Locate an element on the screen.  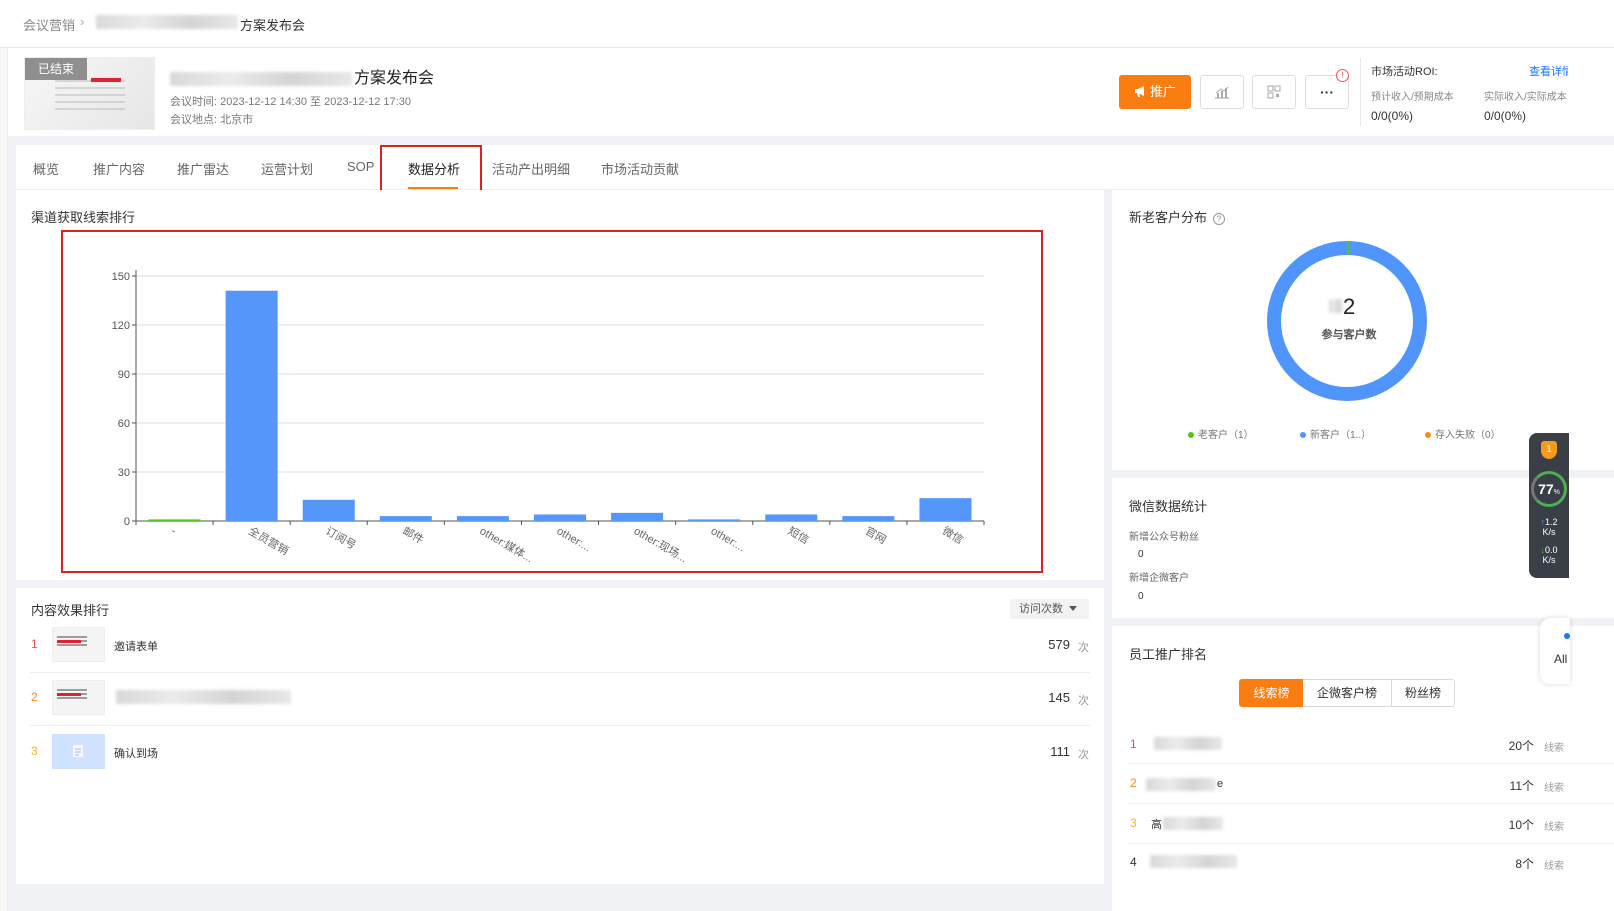
wecom-customer-value: 0 is located at coordinates (1141, 596).